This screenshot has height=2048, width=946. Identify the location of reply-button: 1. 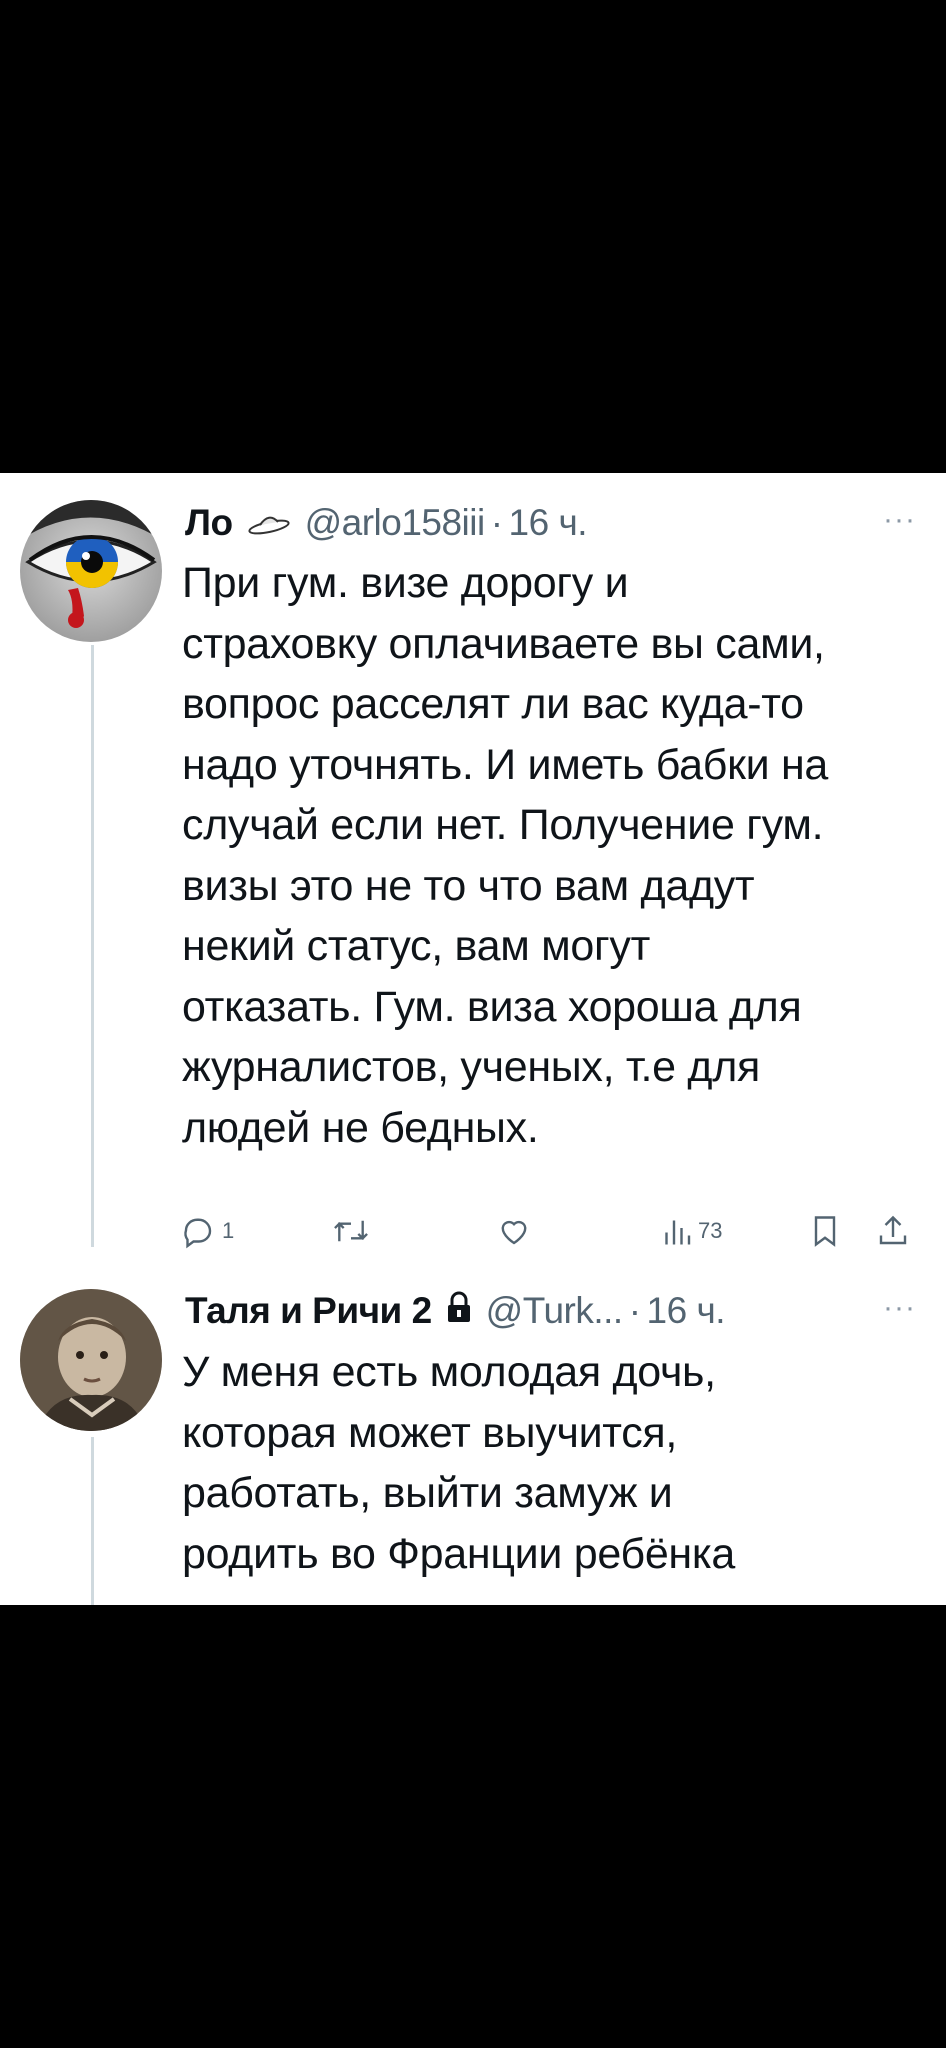
(207, 1231).